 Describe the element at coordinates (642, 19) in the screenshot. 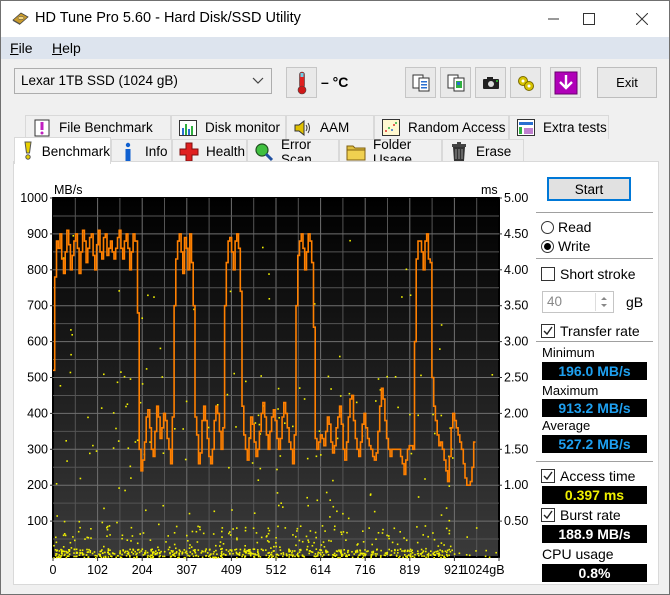

I see `close-button` at that location.